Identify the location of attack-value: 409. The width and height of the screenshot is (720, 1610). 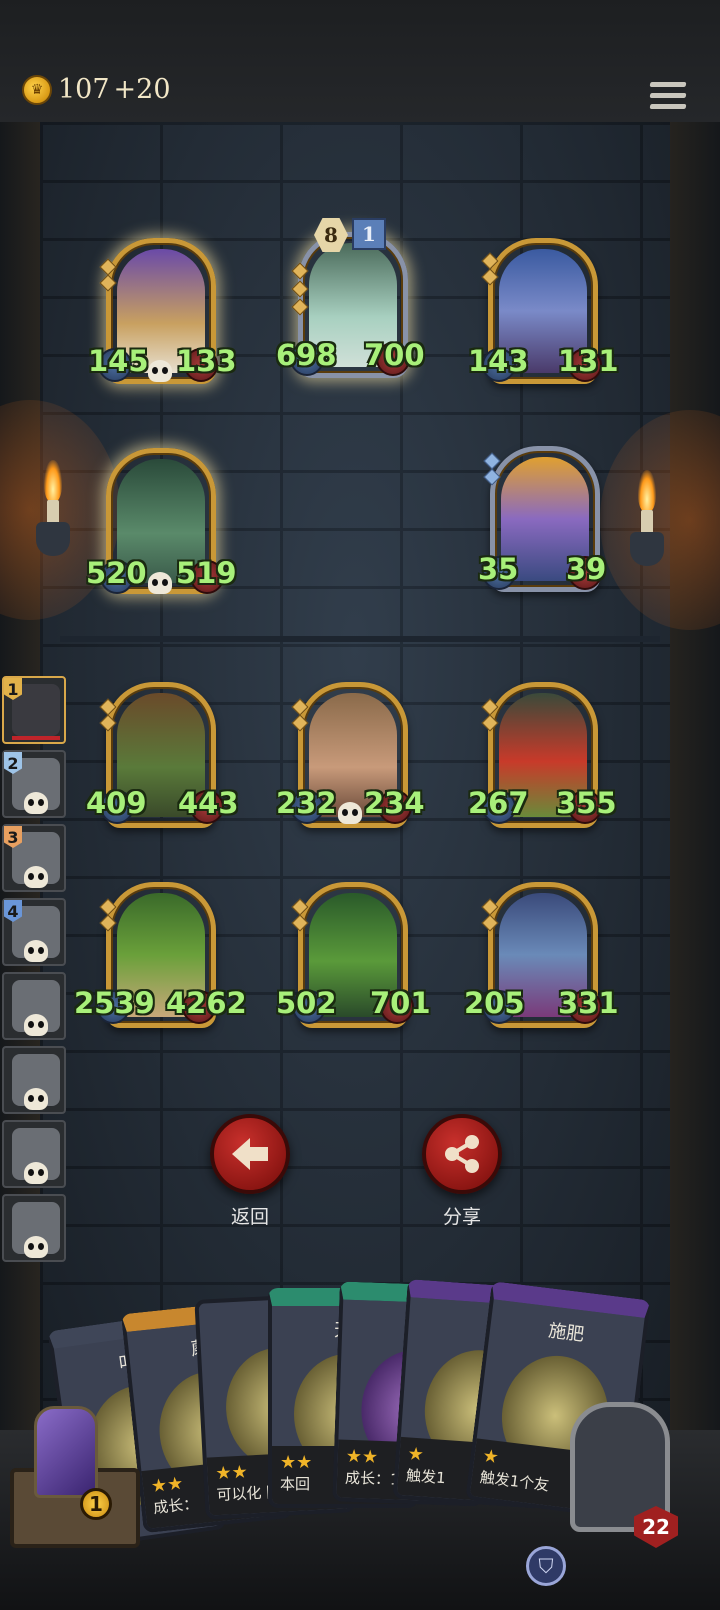
(116, 803).